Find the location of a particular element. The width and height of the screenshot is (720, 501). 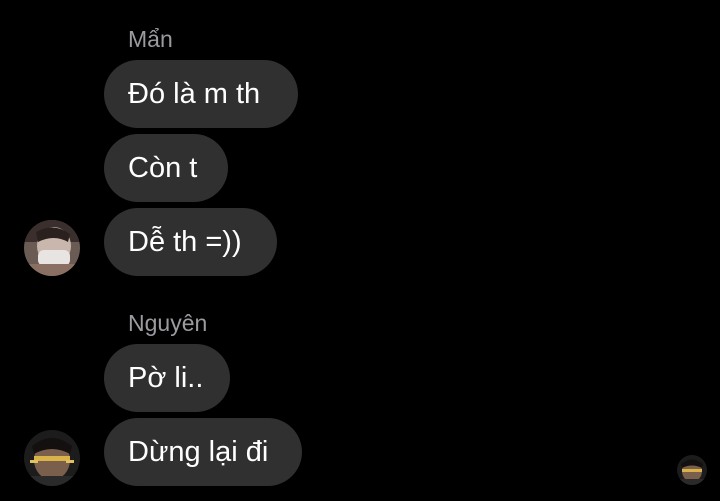

avatar-nguyen is located at coordinates (52, 458).